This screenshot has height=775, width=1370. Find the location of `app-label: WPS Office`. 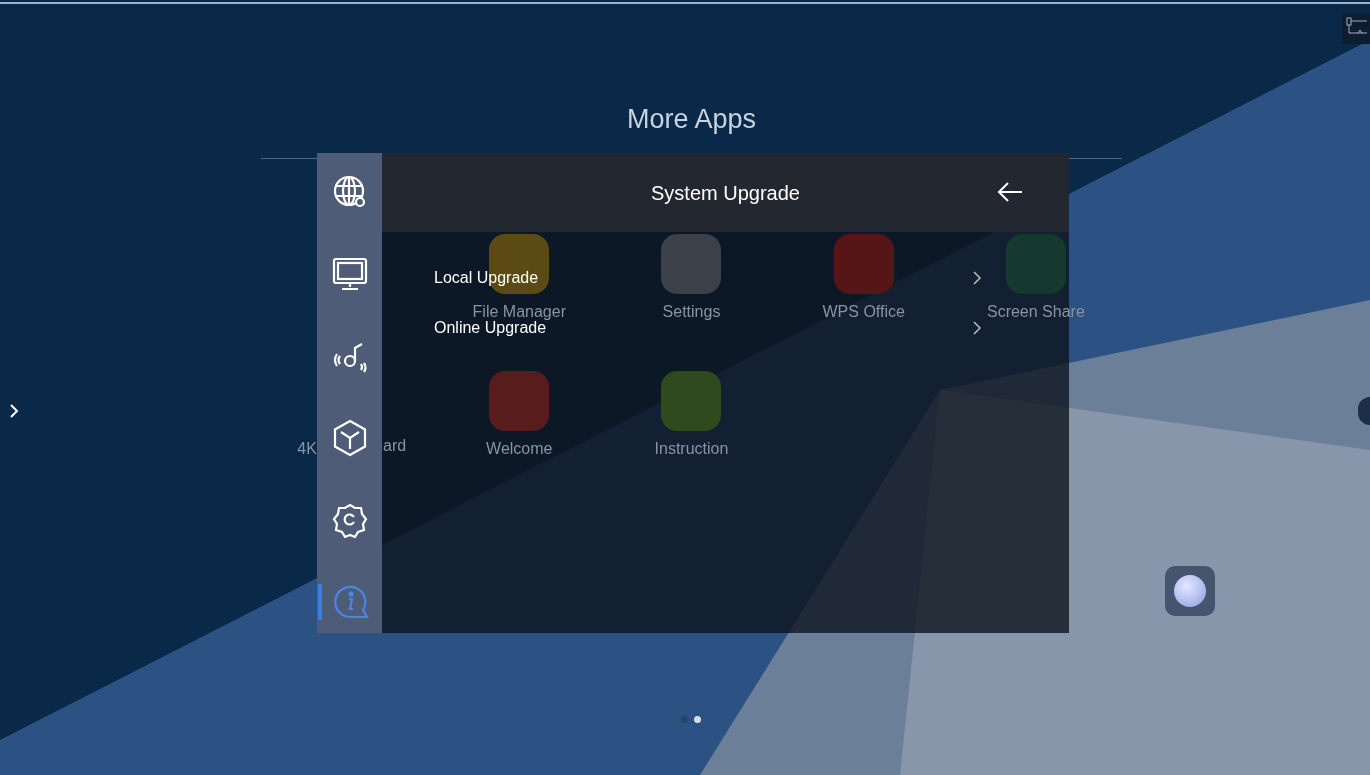

app-label: WPS Office is located at coordinates (863, 312).